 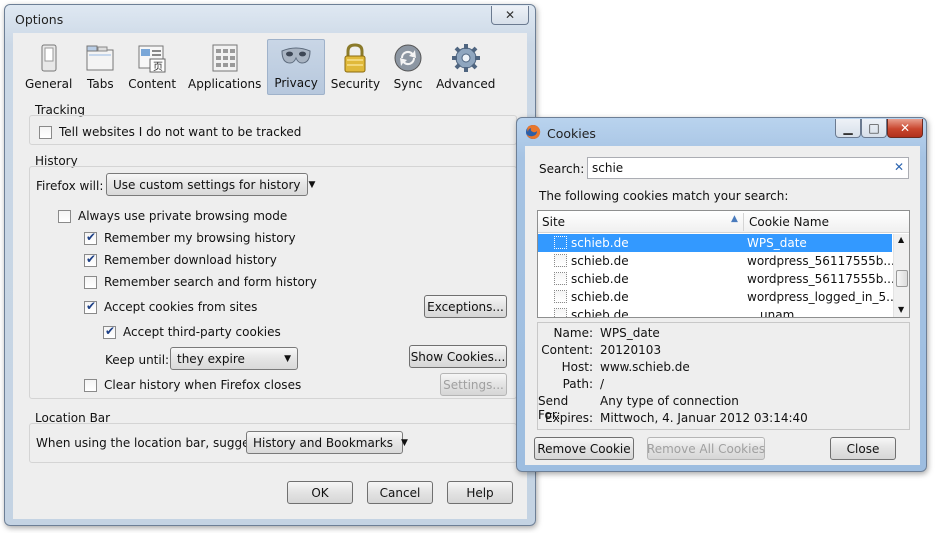 I want to click on options-close-button: ✕, so click(x=510, y=15).